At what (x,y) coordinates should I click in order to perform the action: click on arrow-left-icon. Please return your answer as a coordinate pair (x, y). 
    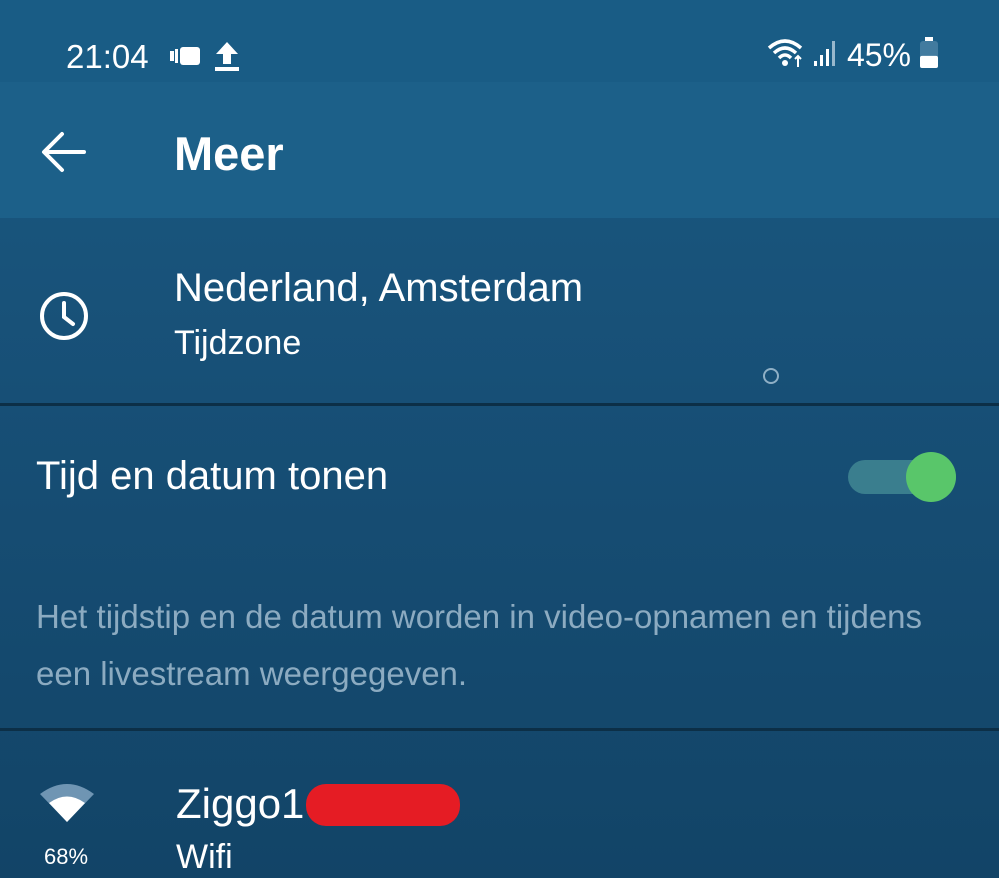
    Looking at the image, I should click on (64, 155).